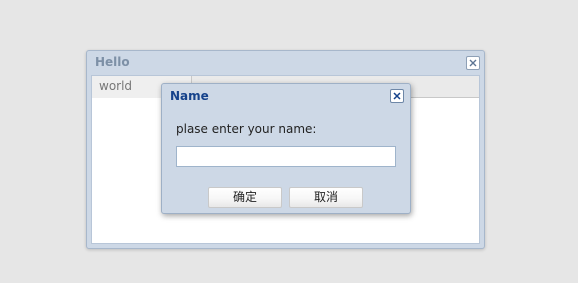  Describe the element at coordinates (286, 156) in the screenshot. I see `name-input` at that location.